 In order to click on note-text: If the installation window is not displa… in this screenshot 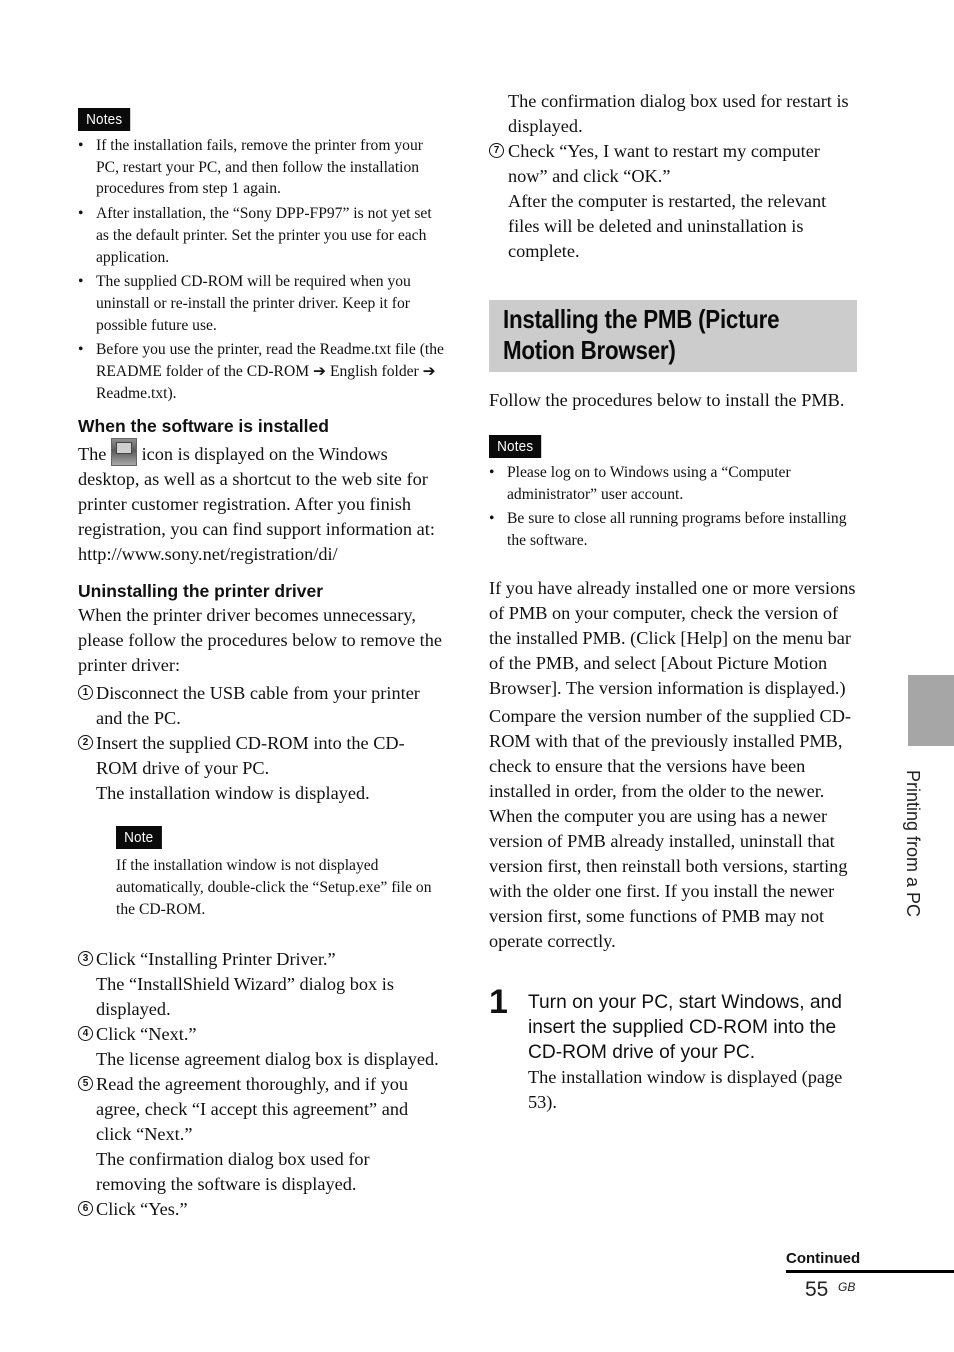, I will do `click(274, 887)`.